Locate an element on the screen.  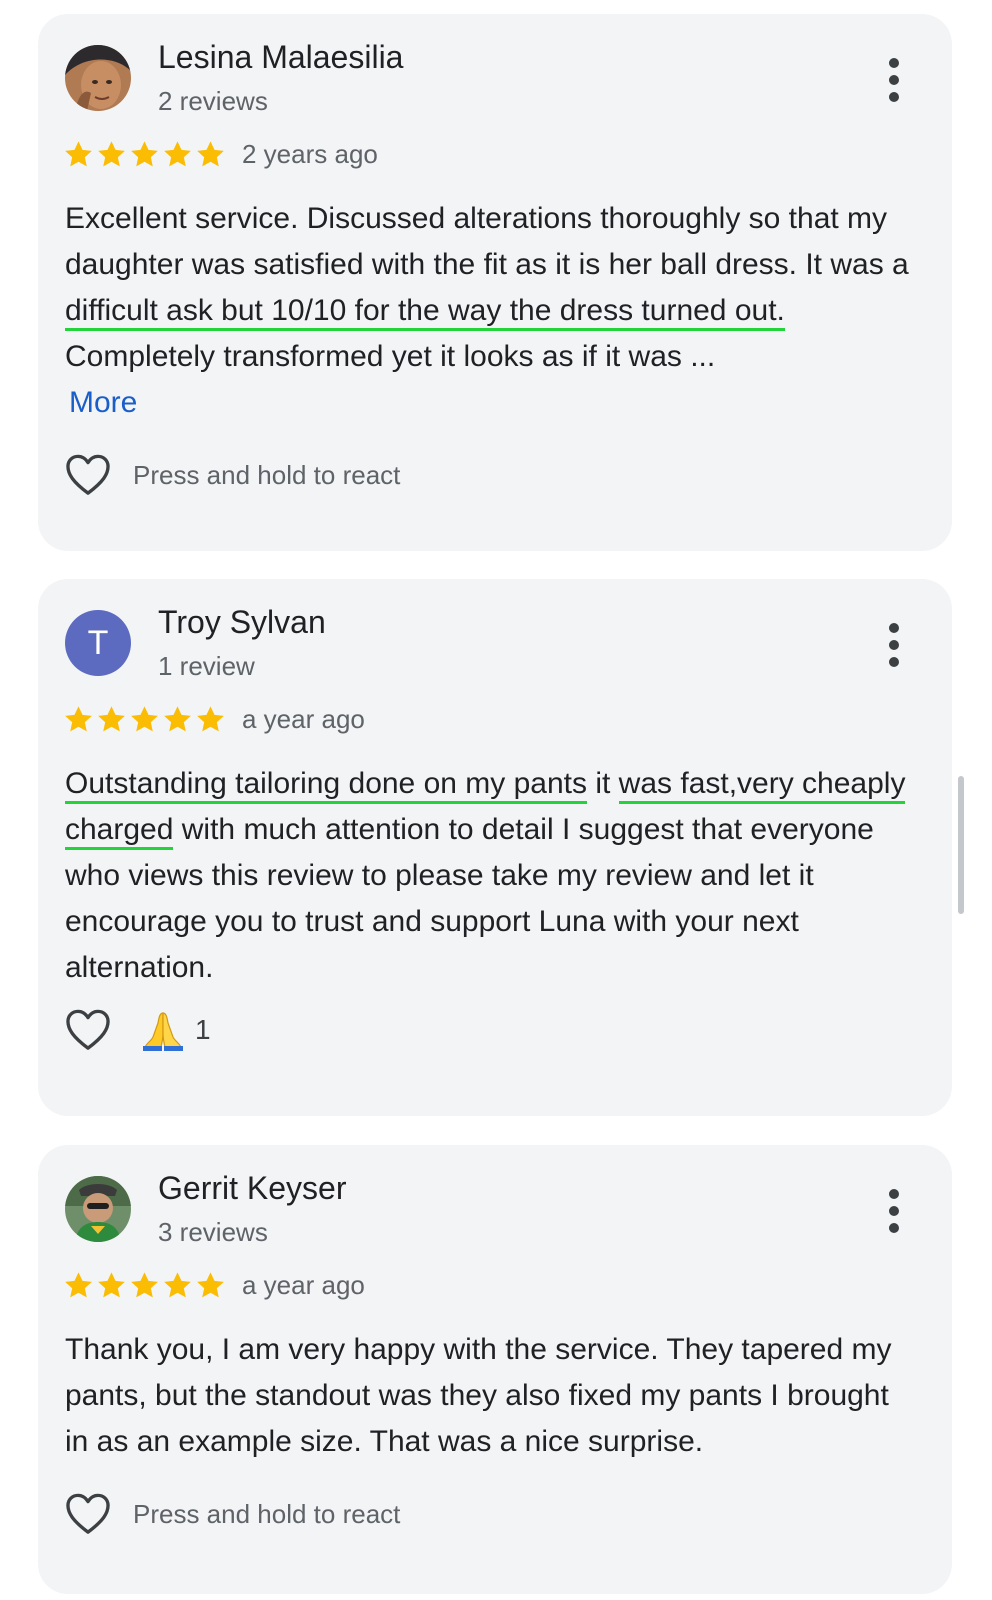
more-link: More is located at coordinates (492, 403).